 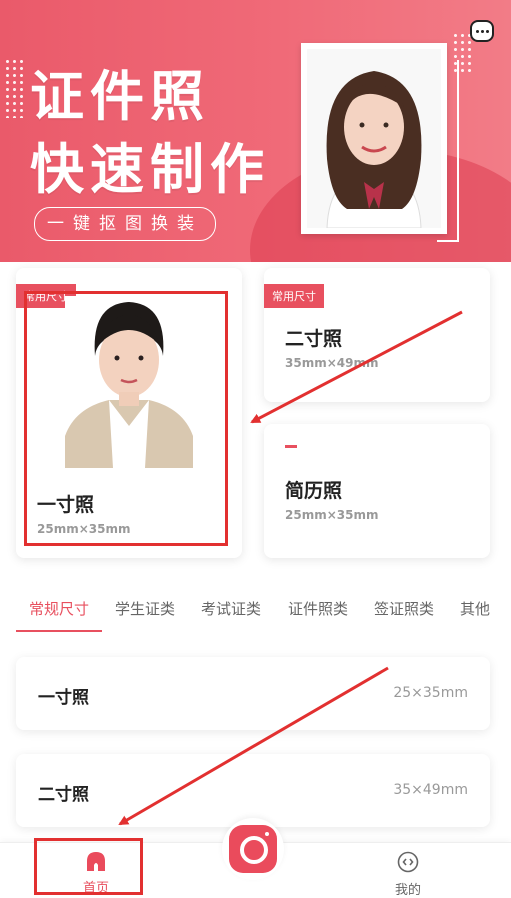 I want to click on tab-regular-size: 常规尺寸, so click(x=59, y=608).